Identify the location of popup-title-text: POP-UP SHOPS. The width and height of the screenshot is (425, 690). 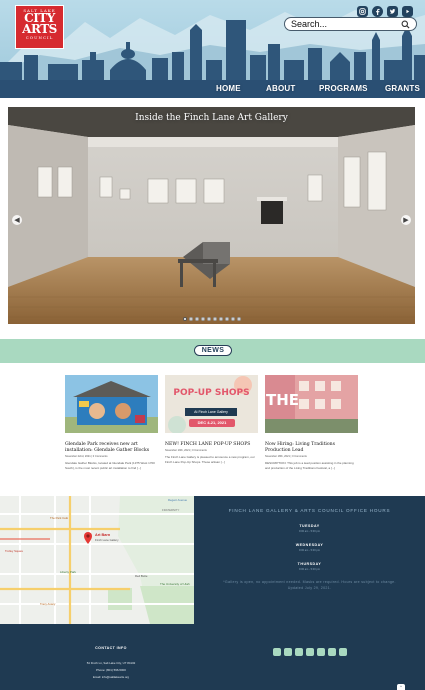
(211, 393).